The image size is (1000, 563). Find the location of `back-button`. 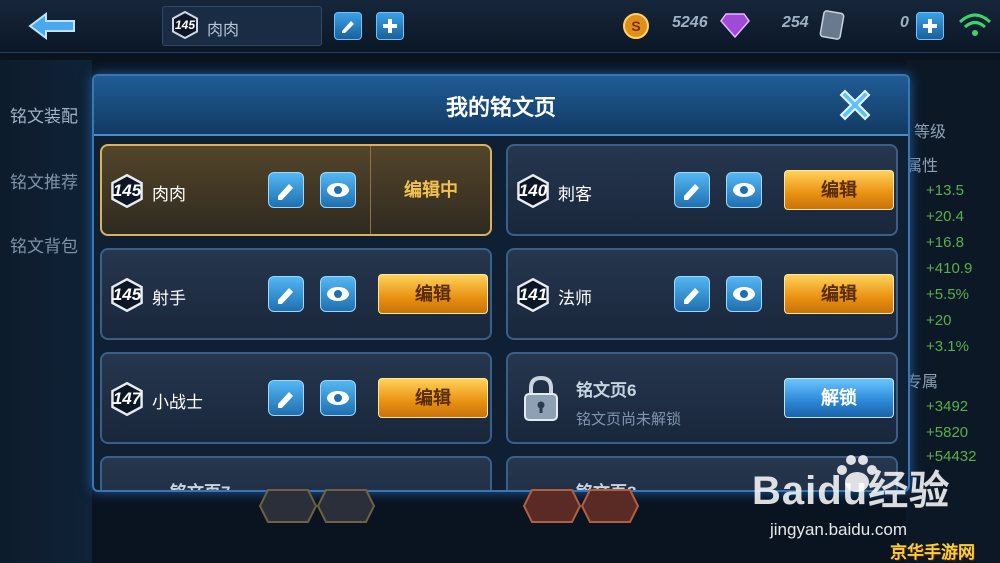

back-button is located at coordinates (52, 26).